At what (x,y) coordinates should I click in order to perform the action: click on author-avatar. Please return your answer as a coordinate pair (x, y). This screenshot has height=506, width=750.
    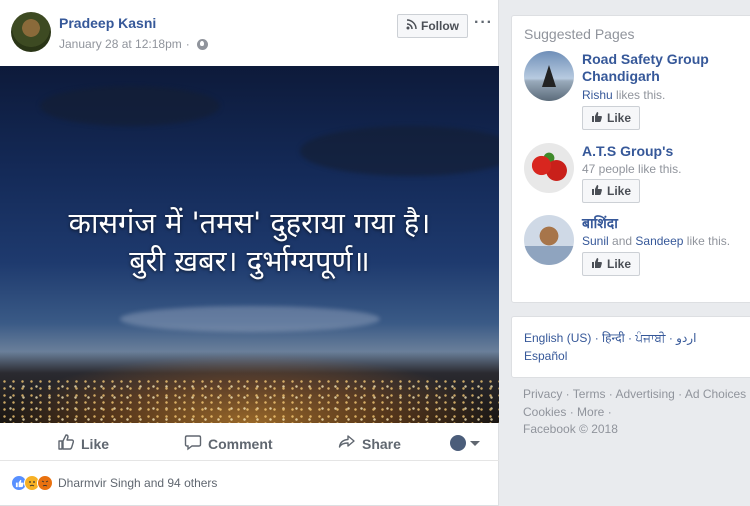
    Looking at the image, I should click on (31, 32).